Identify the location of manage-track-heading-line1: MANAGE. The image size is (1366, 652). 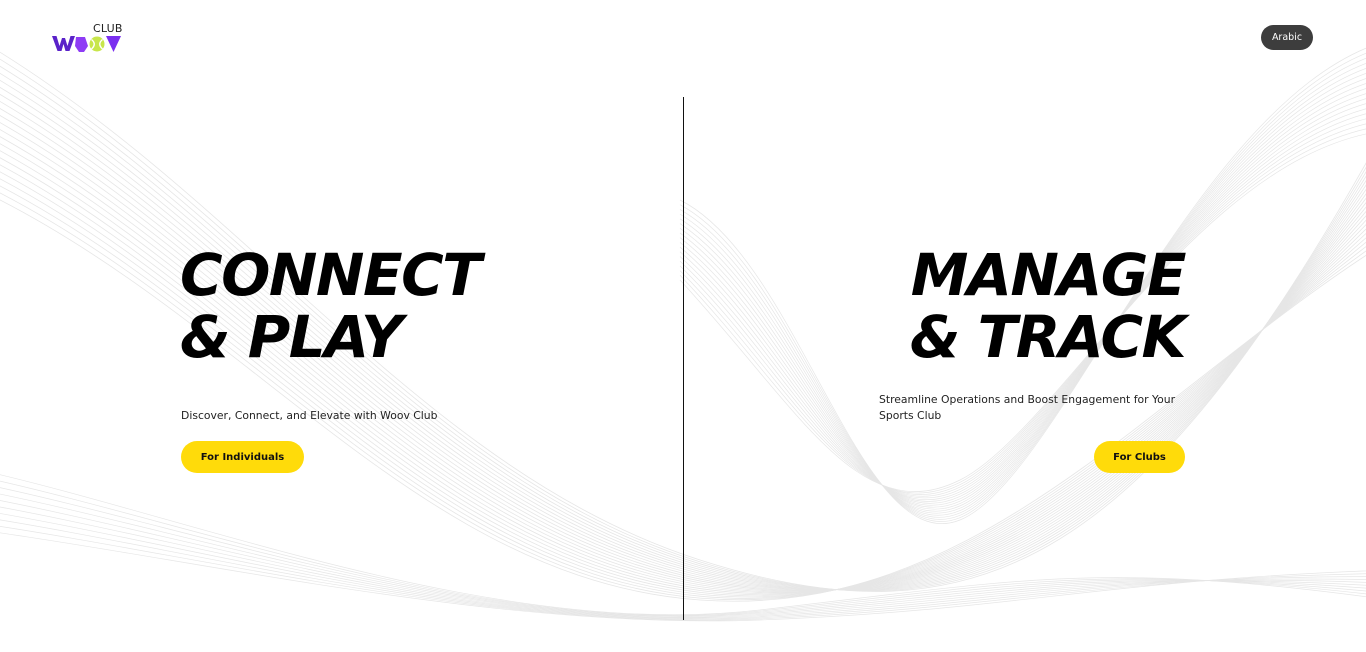
(1048, 275).